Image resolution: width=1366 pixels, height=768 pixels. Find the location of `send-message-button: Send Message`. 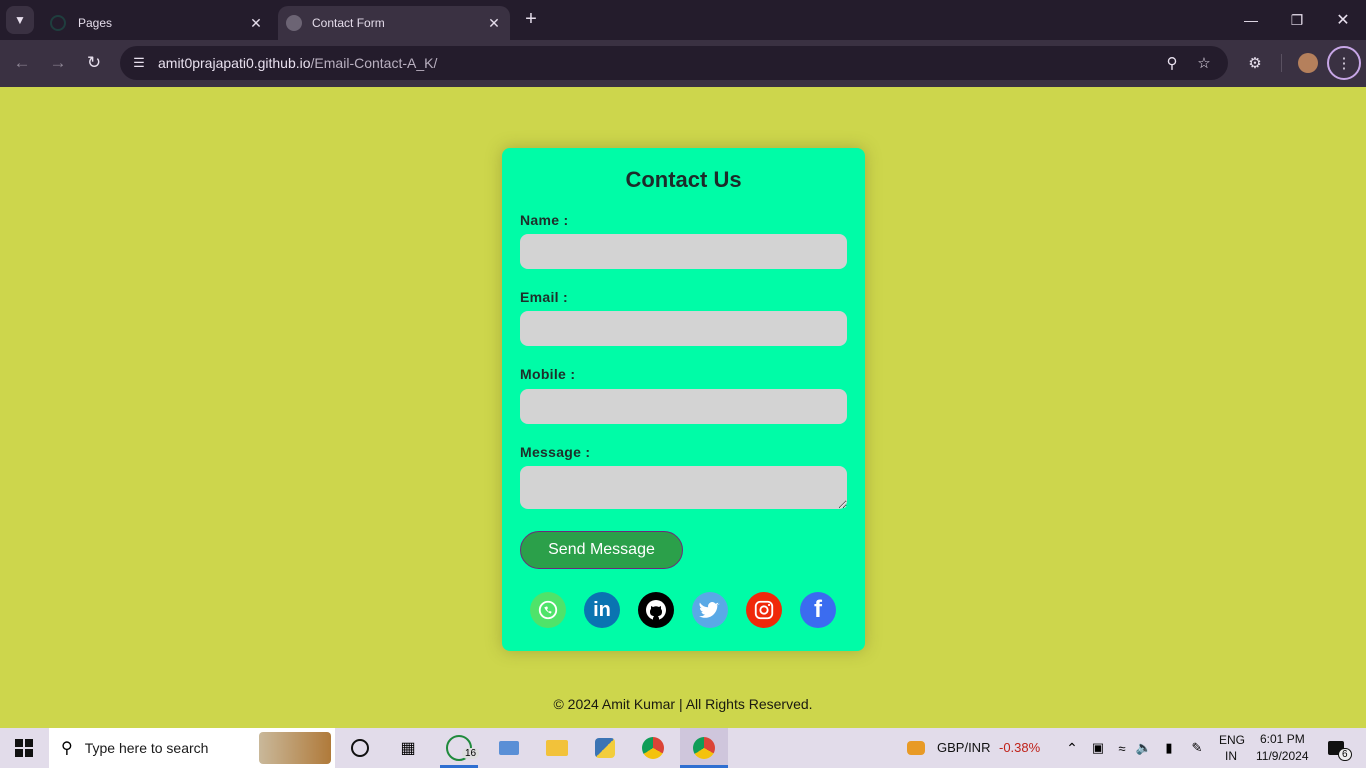

send-message-button: Send Message is located at coordinates (601, 550).